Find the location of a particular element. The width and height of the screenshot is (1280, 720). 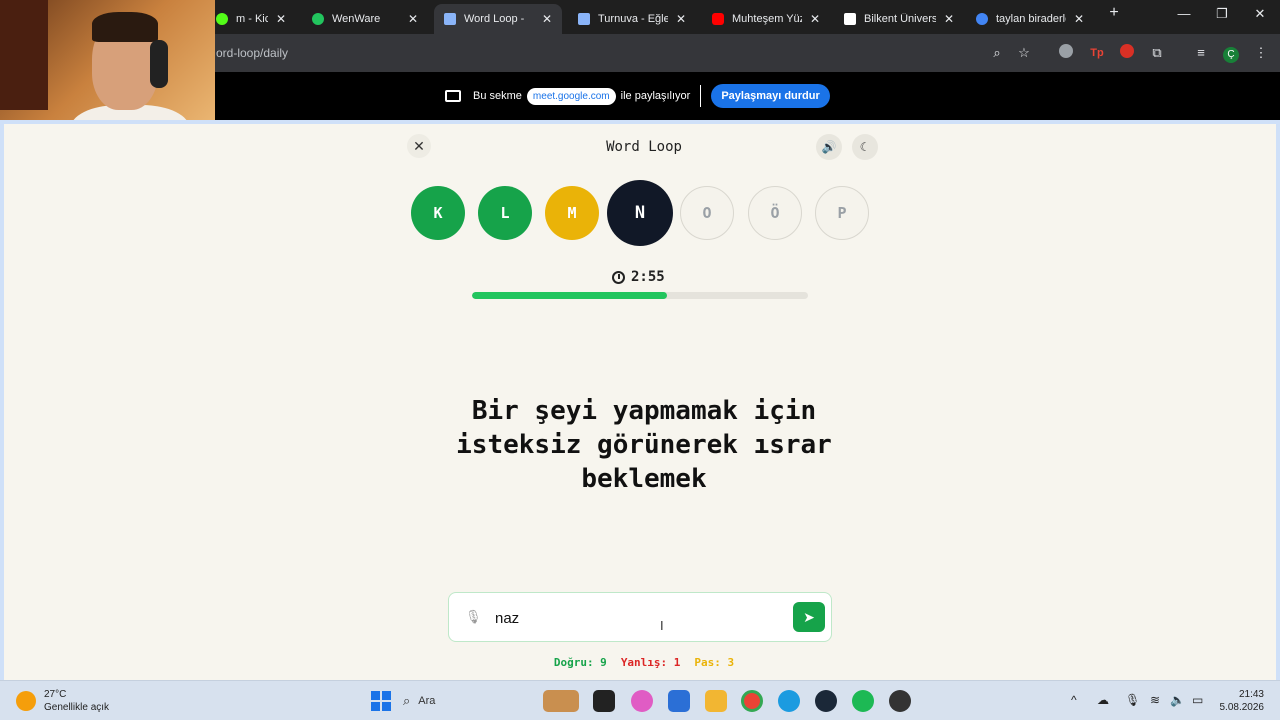

edge-icon is located at coordinates (789, 701).